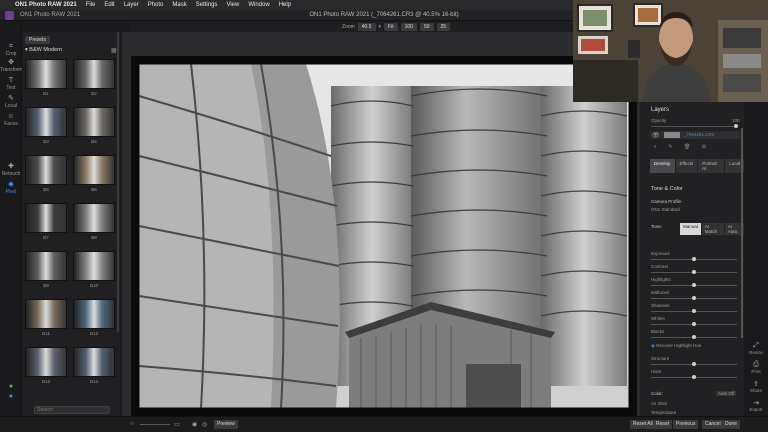  Describe the element at coordinates (114, 50) in the screenshot. I see `grid-view-icon: ▦` at that location.